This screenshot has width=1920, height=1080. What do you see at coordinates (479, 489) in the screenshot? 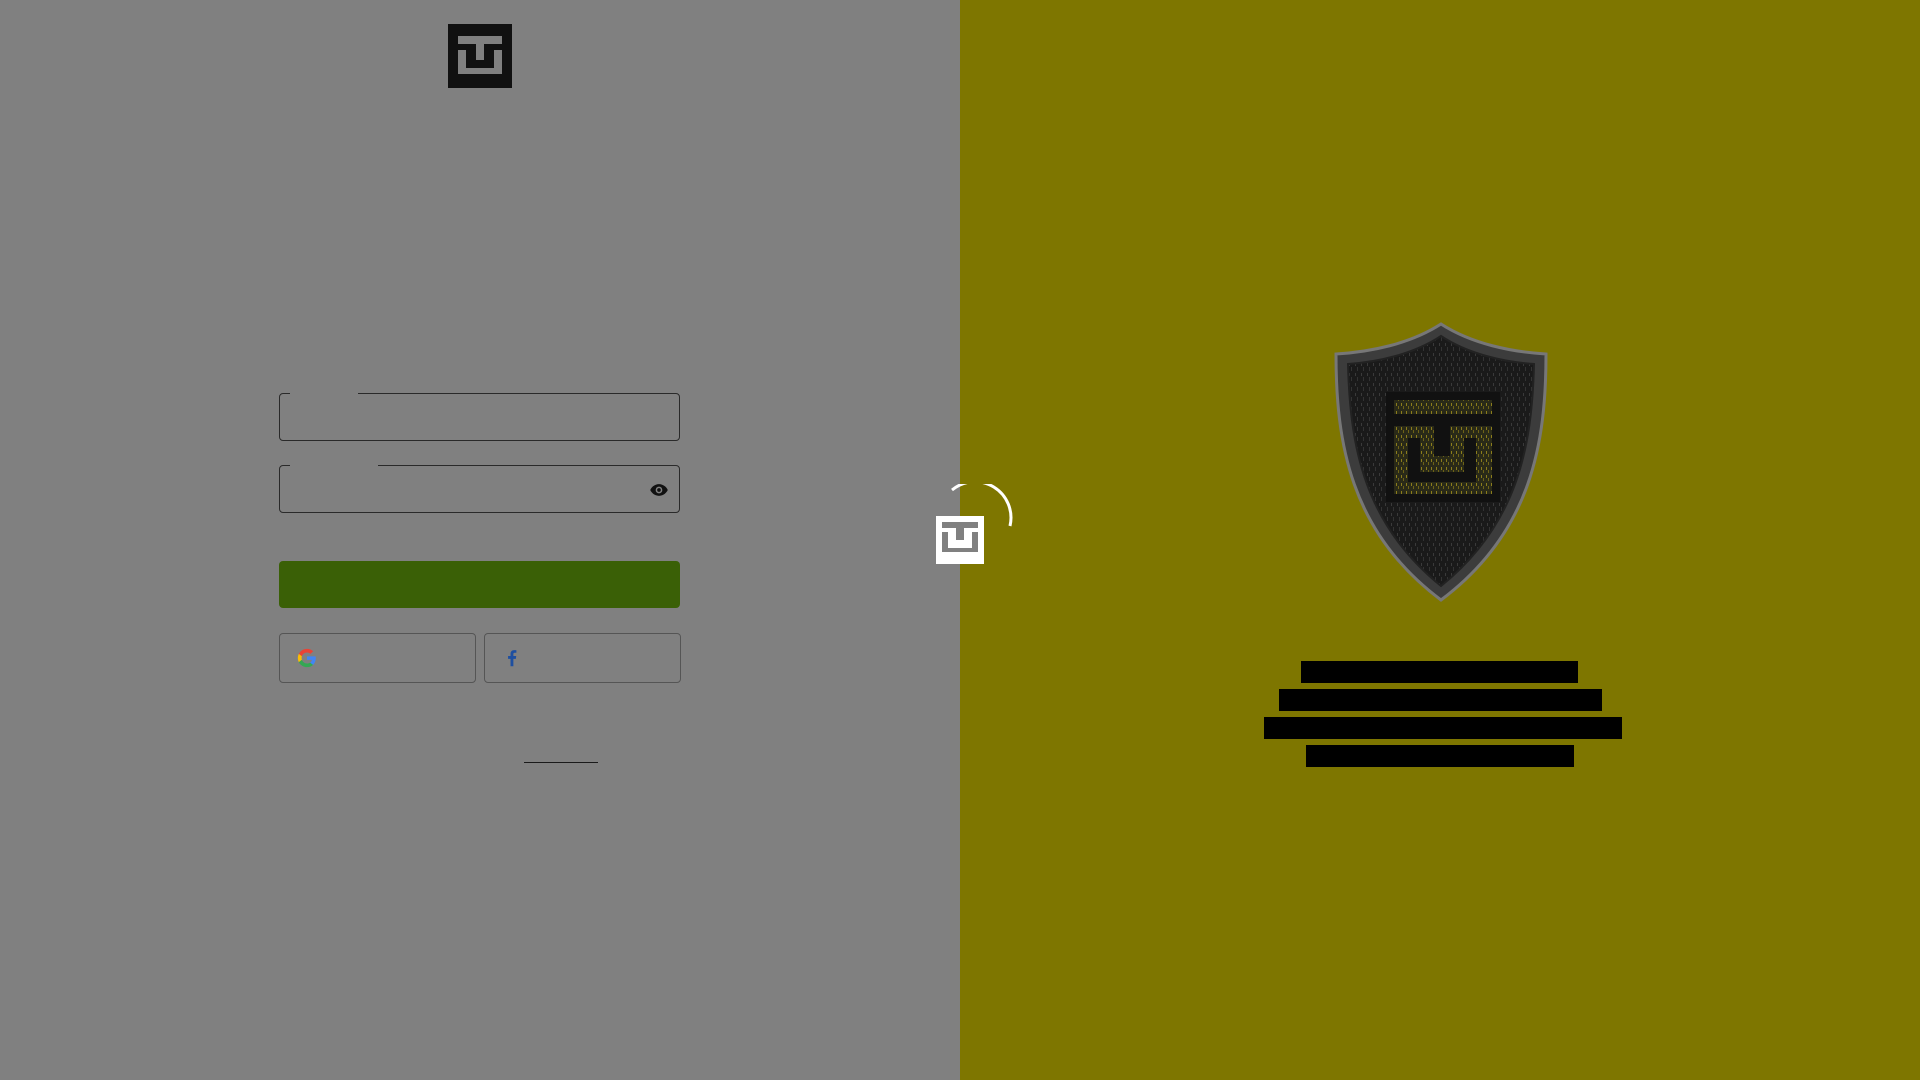
I see `password-input` at bounding box center [479, 489].